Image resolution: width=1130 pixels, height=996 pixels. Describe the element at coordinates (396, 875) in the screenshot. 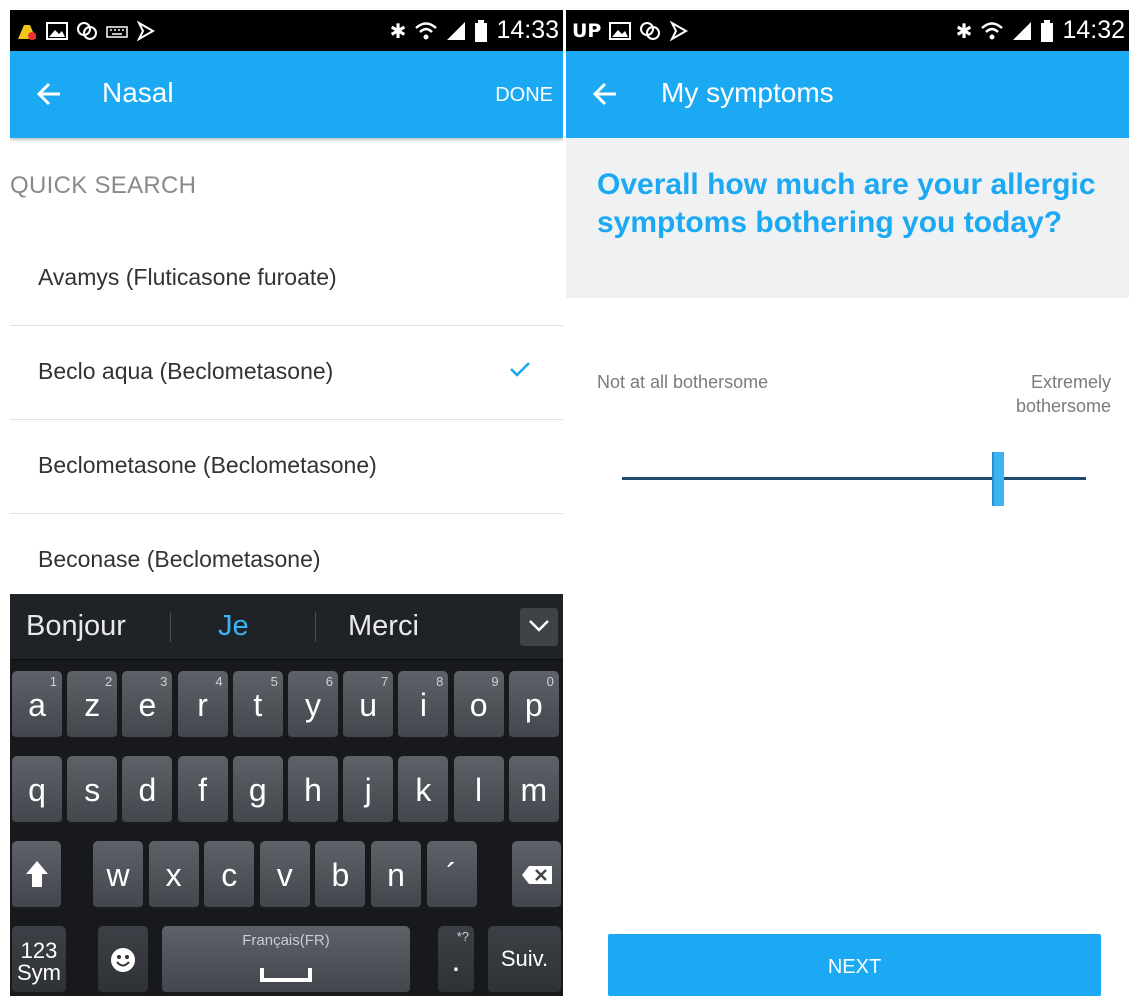

I see `key-n: n` at that location.